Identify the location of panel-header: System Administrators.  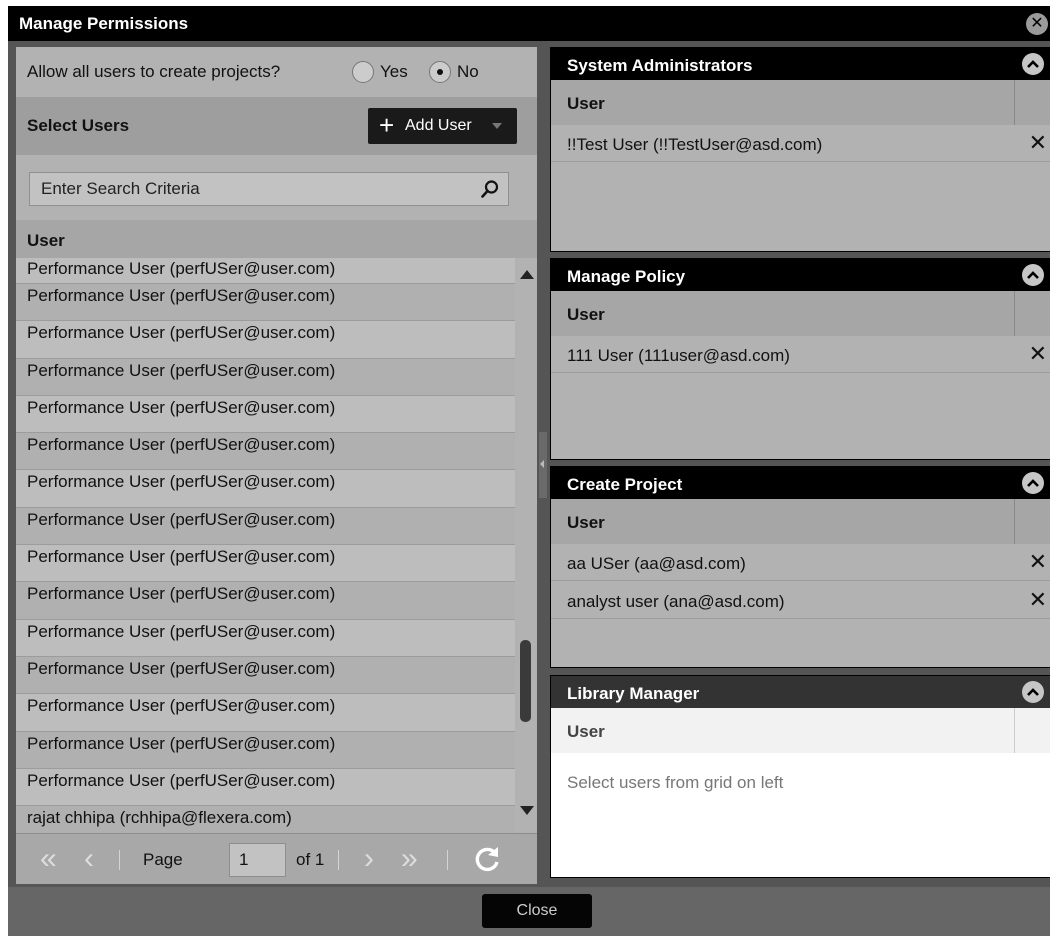
(800, 64).